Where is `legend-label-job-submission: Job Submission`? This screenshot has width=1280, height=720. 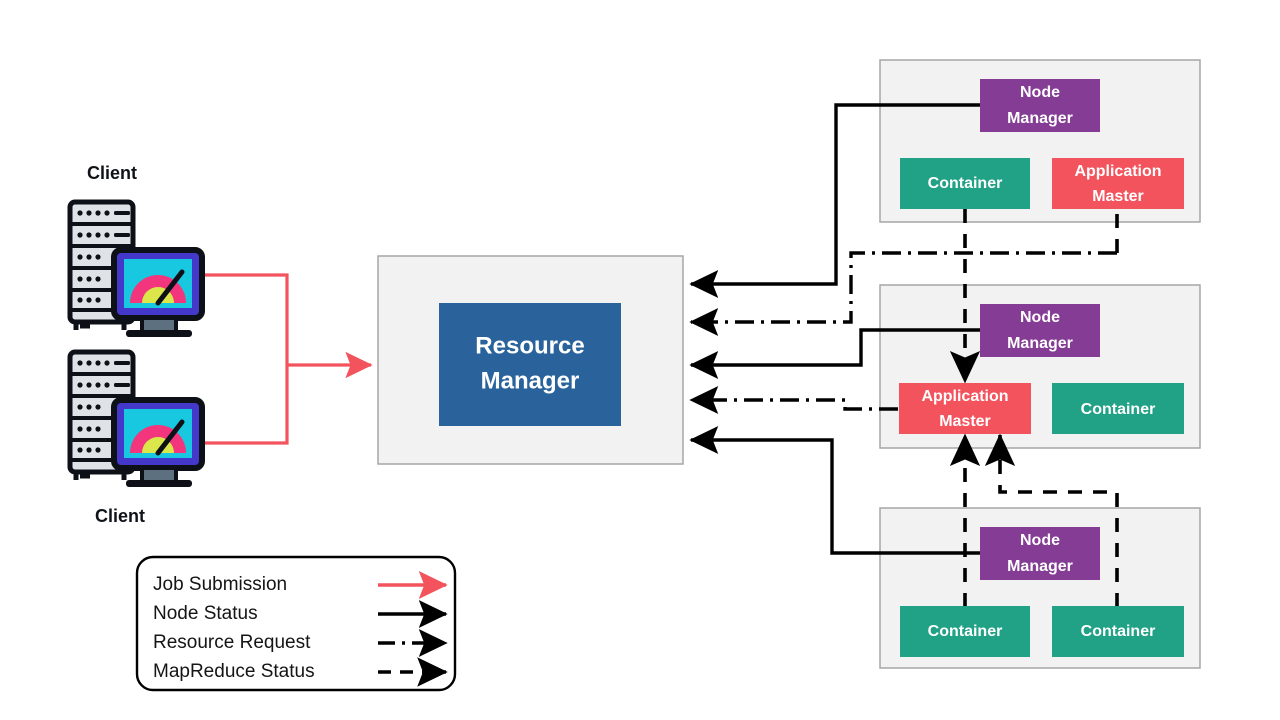 legend-label-job-submission: Job Submission is located at coordinates (220, 584).